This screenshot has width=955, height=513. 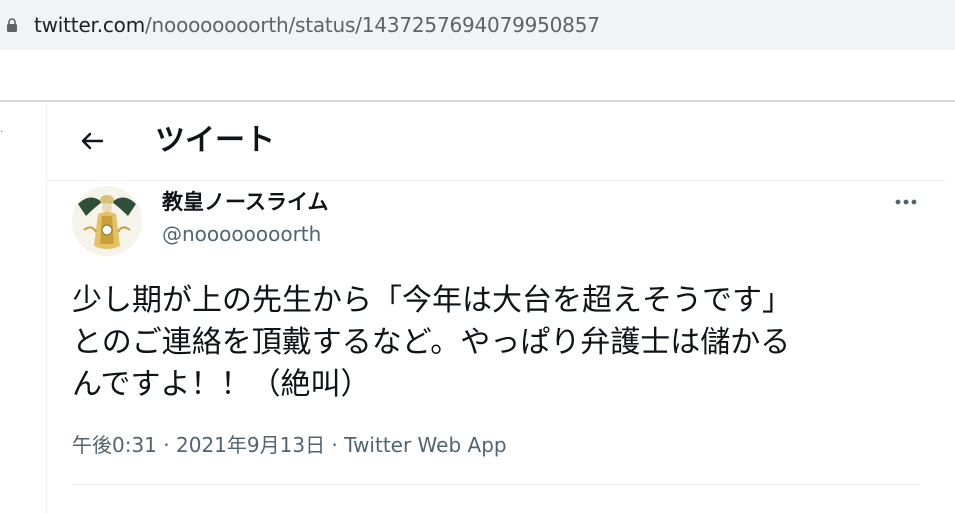 I want to click on metadata-divider, so click(x=496, y=484).